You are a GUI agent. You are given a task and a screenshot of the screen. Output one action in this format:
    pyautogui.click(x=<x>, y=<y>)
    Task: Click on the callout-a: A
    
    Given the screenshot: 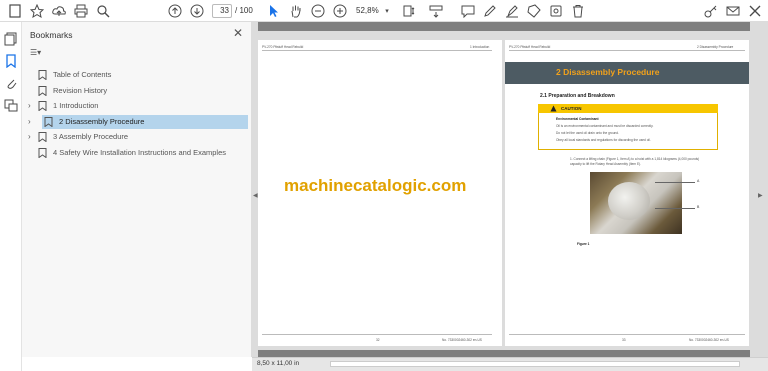 What is the action you would take?
    pyautogui.click(x=698, y=181)
    